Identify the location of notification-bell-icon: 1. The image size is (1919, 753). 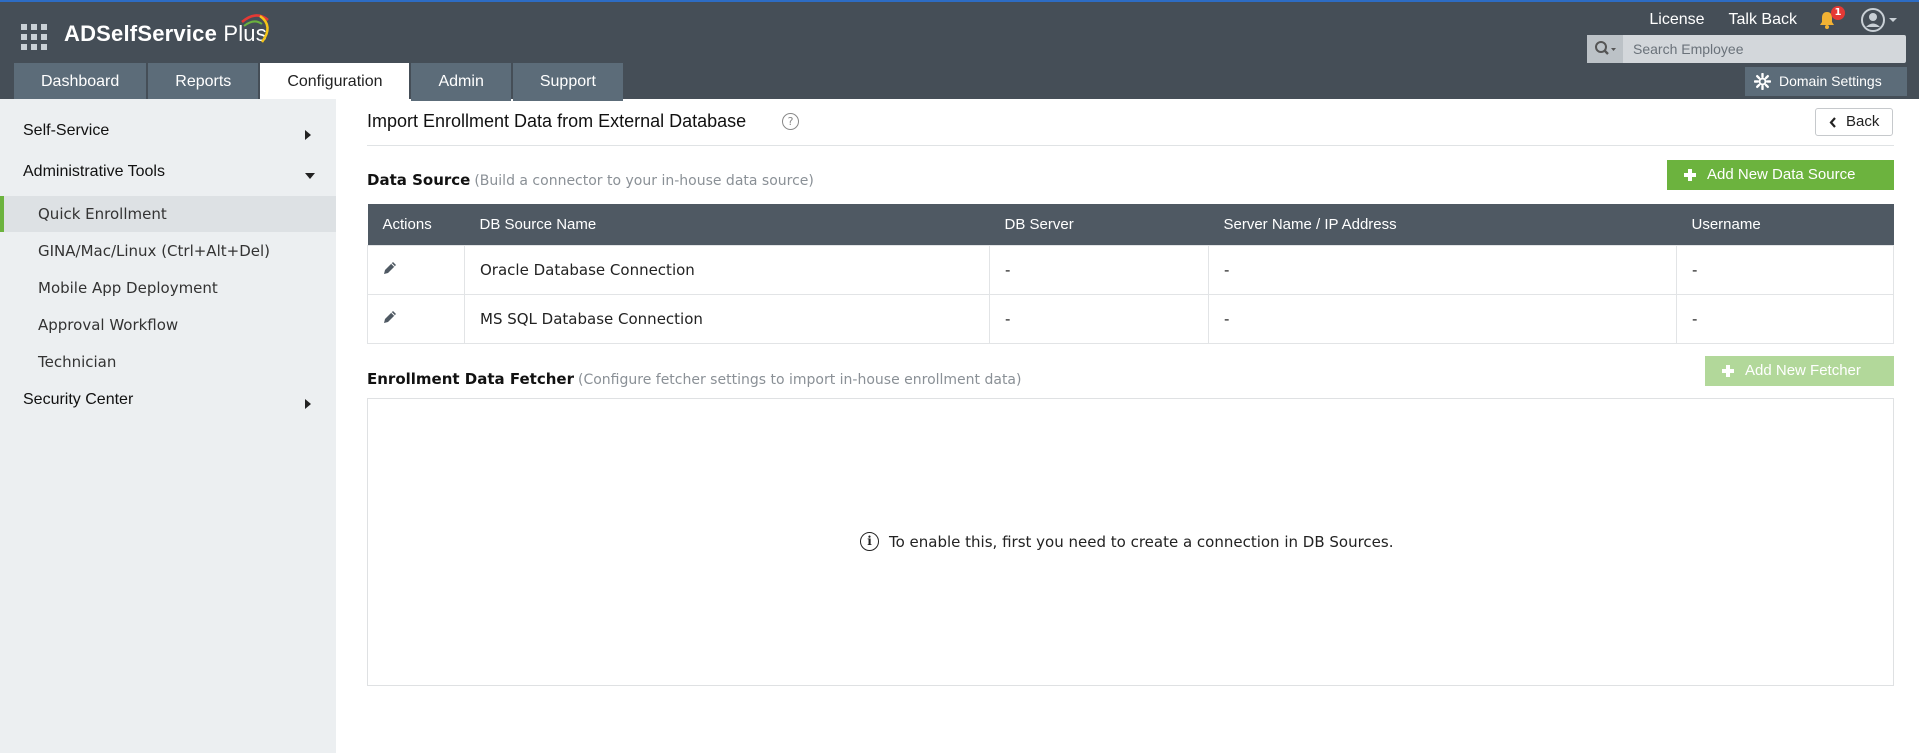
(1832, 19).